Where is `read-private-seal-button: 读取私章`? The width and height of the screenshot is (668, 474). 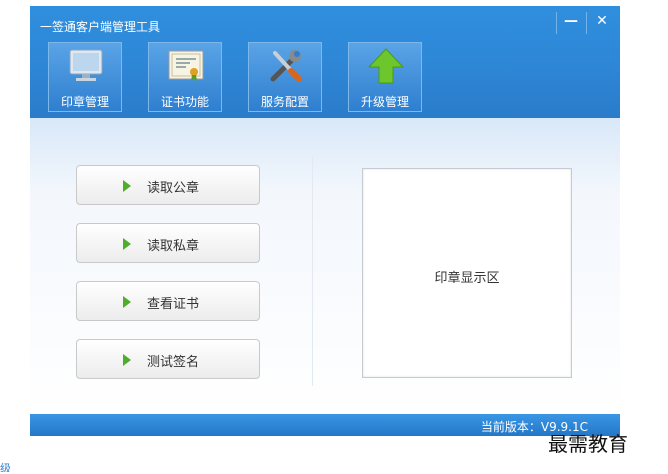 read-private-seal-button: 读取私章 is located at coordinates (168, 243).